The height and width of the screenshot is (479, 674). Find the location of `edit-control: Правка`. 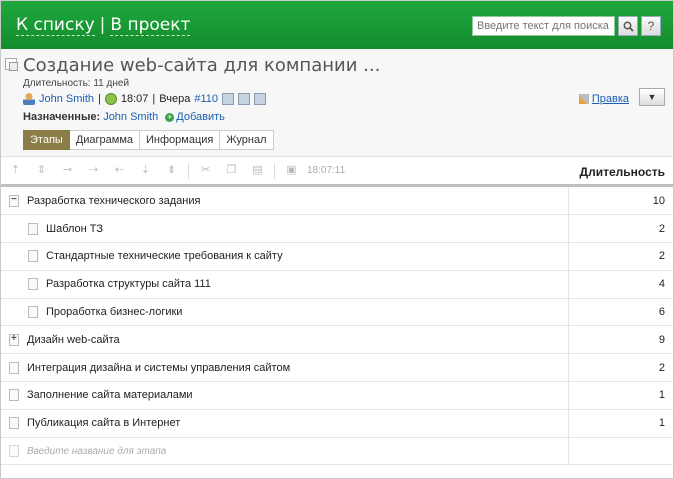

edit-control: Правка is located at coordinates (603, 99).